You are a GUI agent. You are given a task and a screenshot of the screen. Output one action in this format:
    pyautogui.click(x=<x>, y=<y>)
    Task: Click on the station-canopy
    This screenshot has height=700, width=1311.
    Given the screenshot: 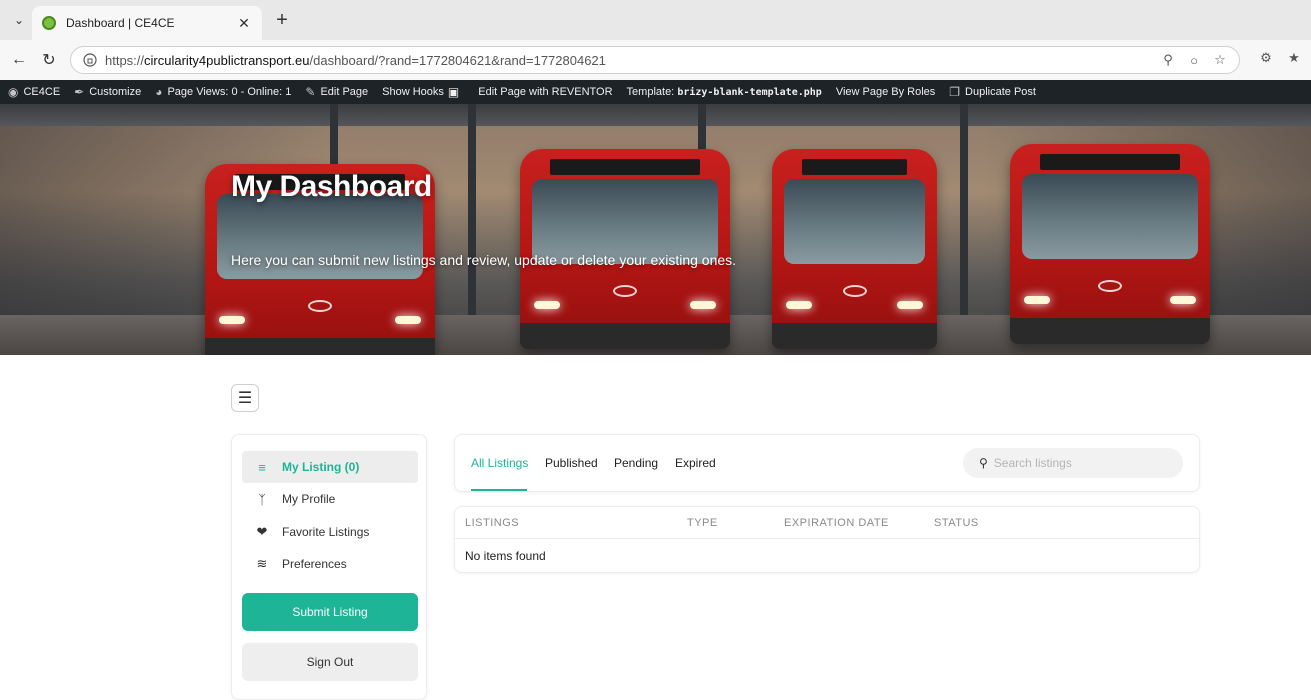 What is the action you would take?
    pyautogui.click(x=655, y=115)
    